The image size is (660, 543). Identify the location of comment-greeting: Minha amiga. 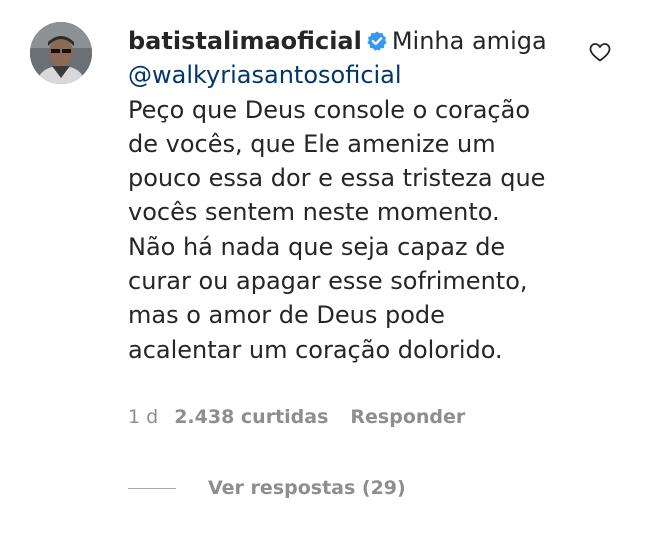
(469, 41).